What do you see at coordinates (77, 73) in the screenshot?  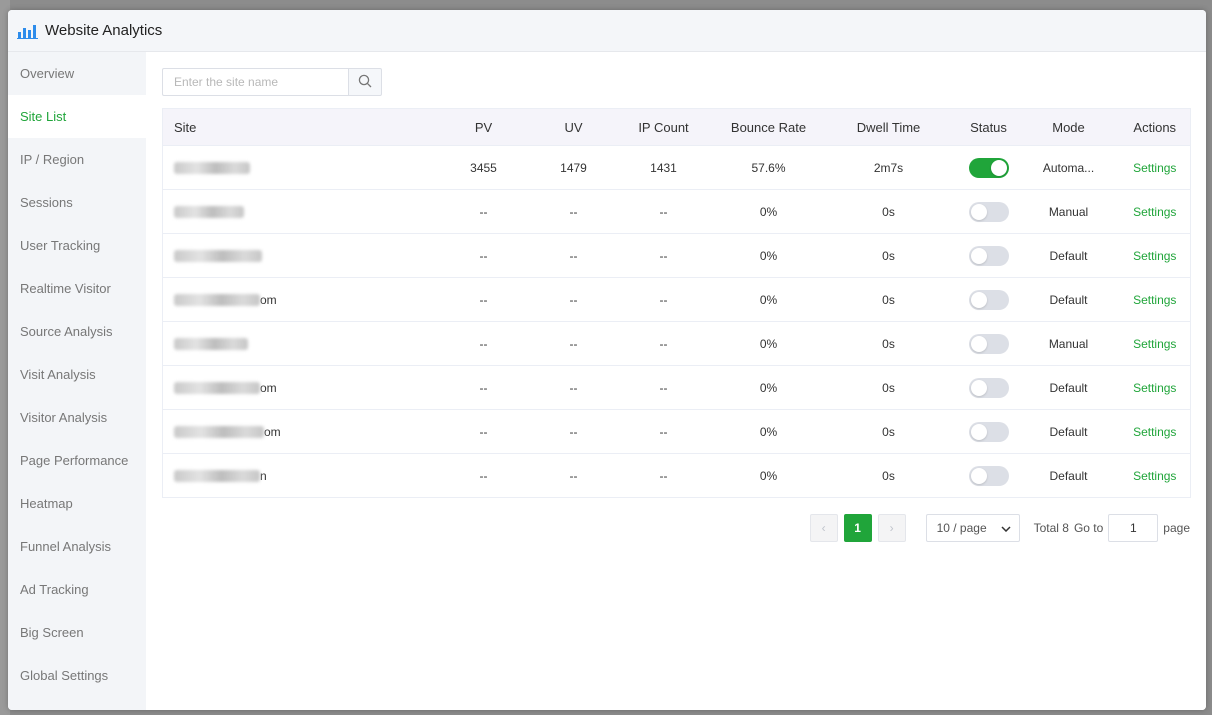 I see `sidebar-item-overview: Overview` at bounding box center [77, 73].